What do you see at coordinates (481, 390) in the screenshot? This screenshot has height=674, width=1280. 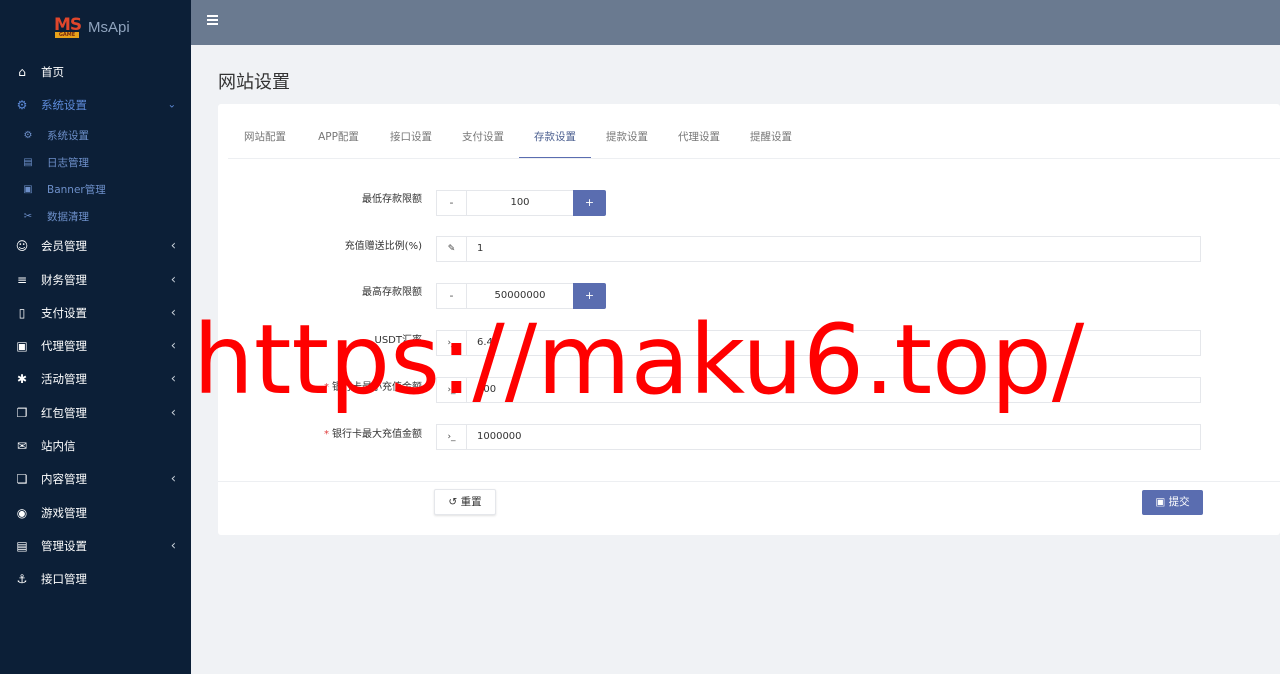 I see `bank-min-input: 100` at bounding box center [481, 390].